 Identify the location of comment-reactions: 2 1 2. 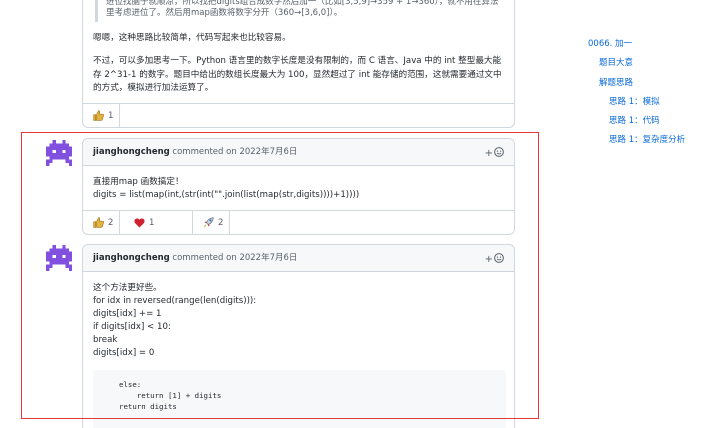
(298, 222).